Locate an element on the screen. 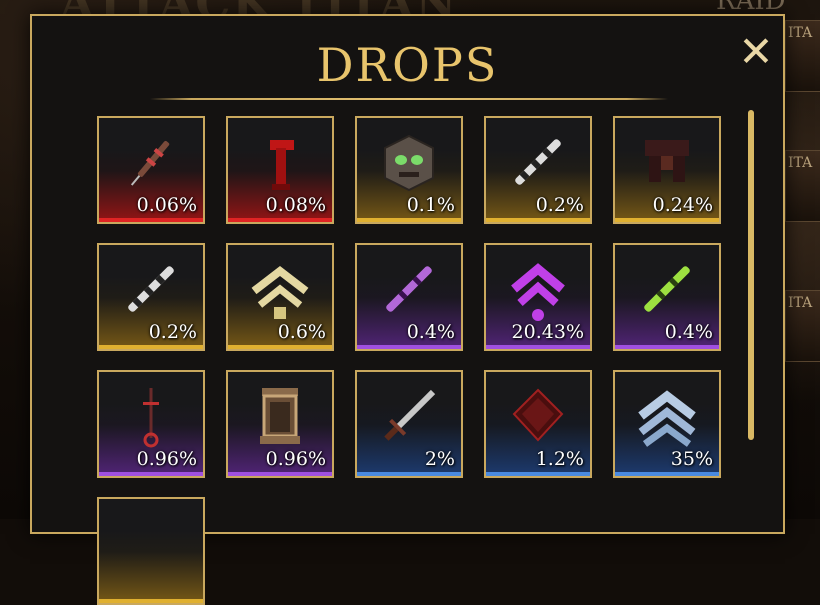  drop-chance: 1.2% is located at coordinates (559, 459).